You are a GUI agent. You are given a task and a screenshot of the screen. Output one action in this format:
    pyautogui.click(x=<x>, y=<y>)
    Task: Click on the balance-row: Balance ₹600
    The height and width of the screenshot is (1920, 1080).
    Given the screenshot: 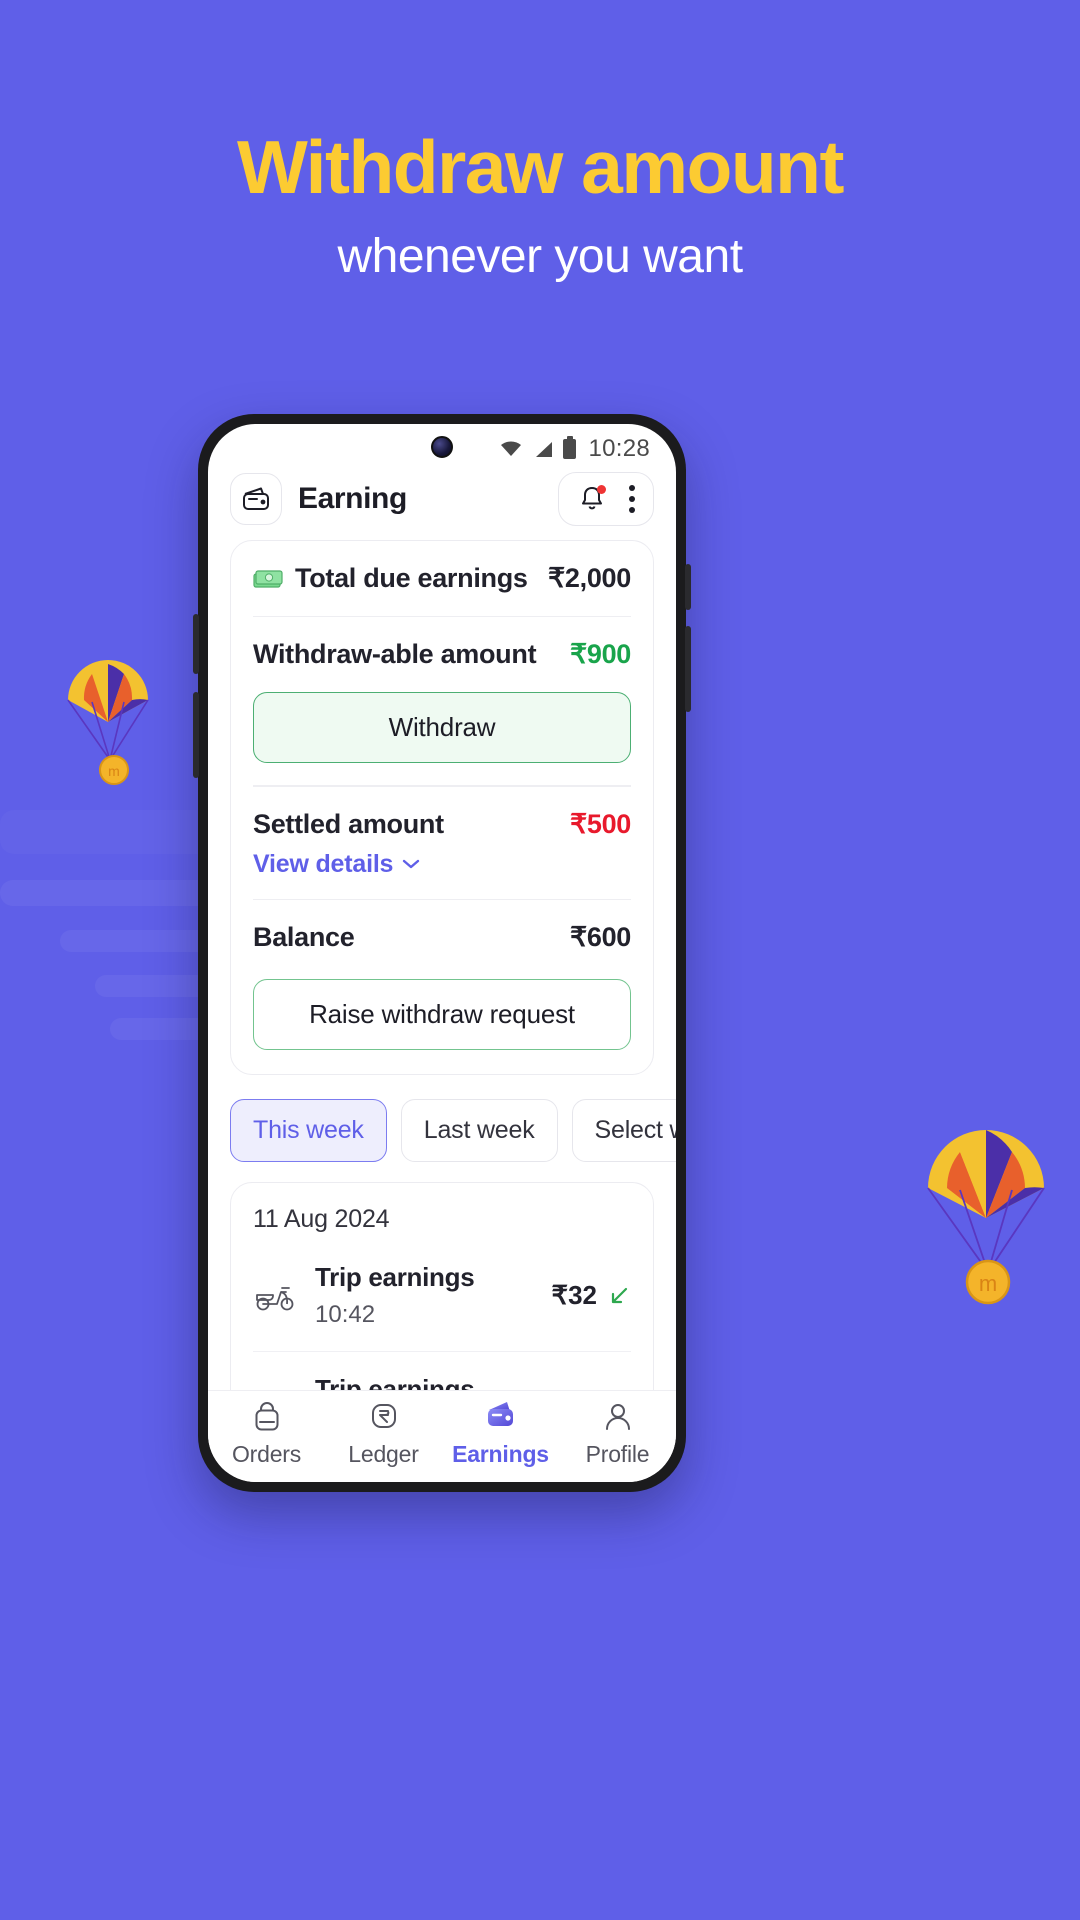 What is the action you would take?
    pyautogui.click(x=442, y=937)
    